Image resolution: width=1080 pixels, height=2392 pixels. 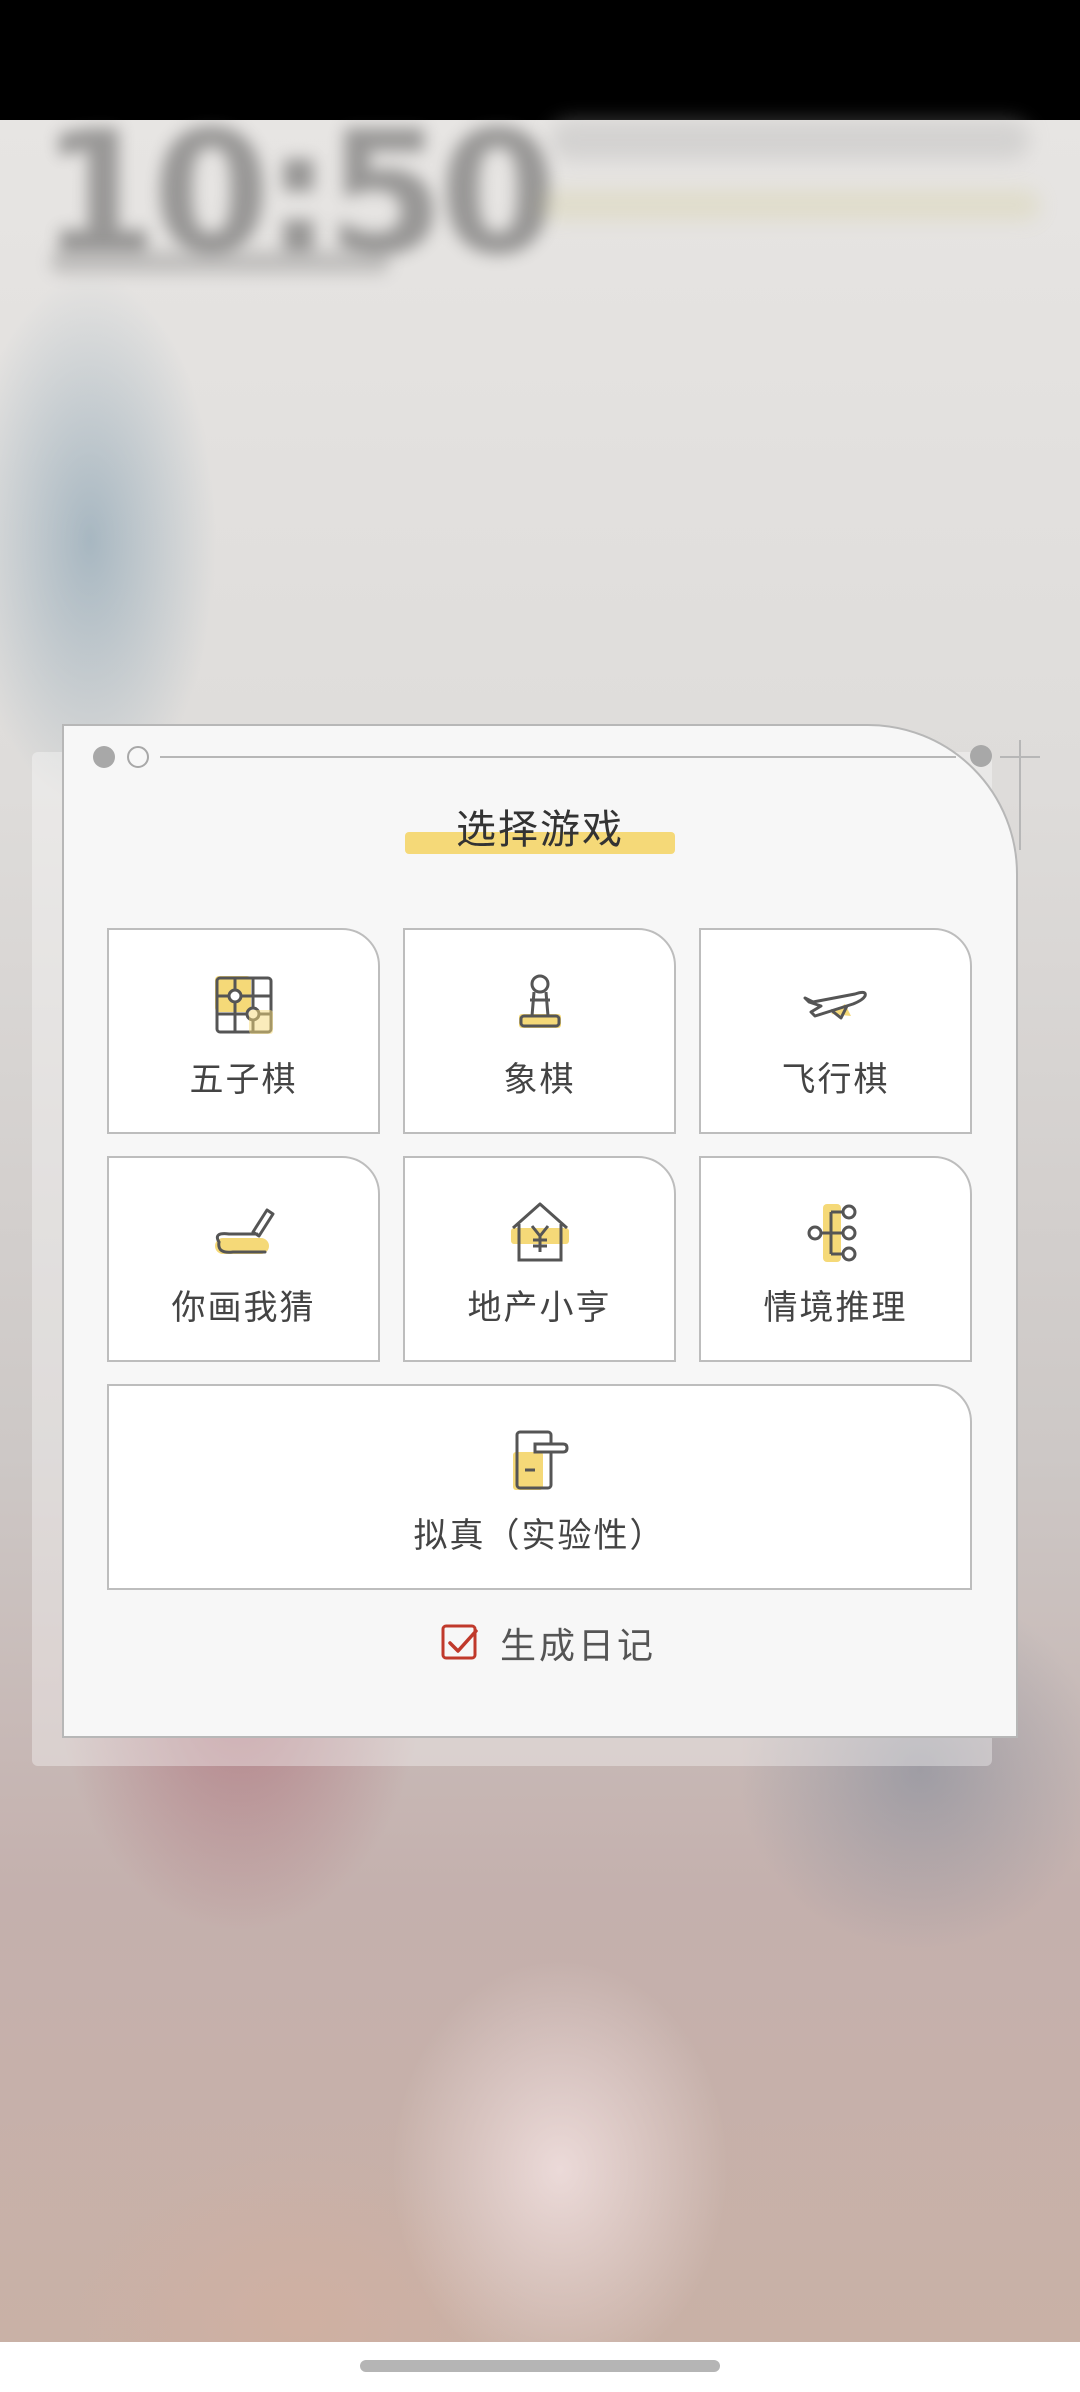 What do you see at coordinates (835, 1031) in the screenshot?
I see `game-tile-aeroplane-chess: 飞行棋` at bounding box center [835, 1031].